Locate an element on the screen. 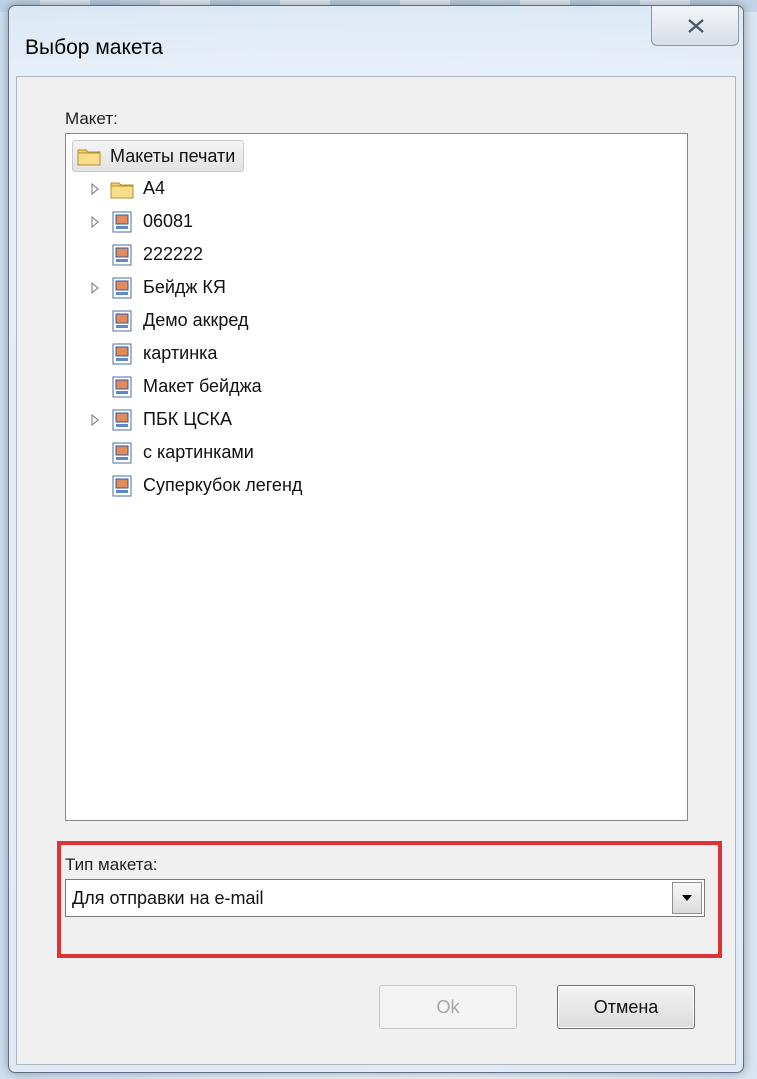 This screenshot has width=757, height=1079. tree-item-badge-kya: Бейдж КЯ is located at coordinates (157, 287).